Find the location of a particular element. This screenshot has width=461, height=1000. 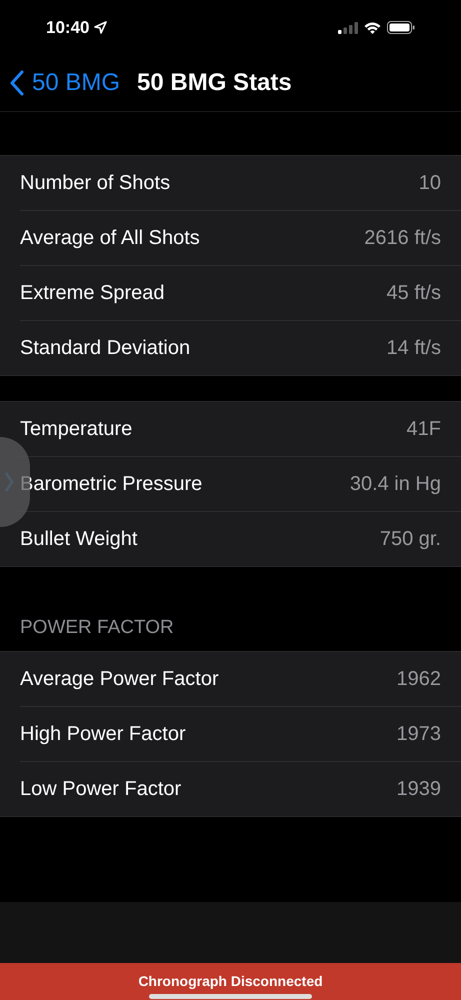

stat-value: 750 gr. is located at coordinates (410, 539).